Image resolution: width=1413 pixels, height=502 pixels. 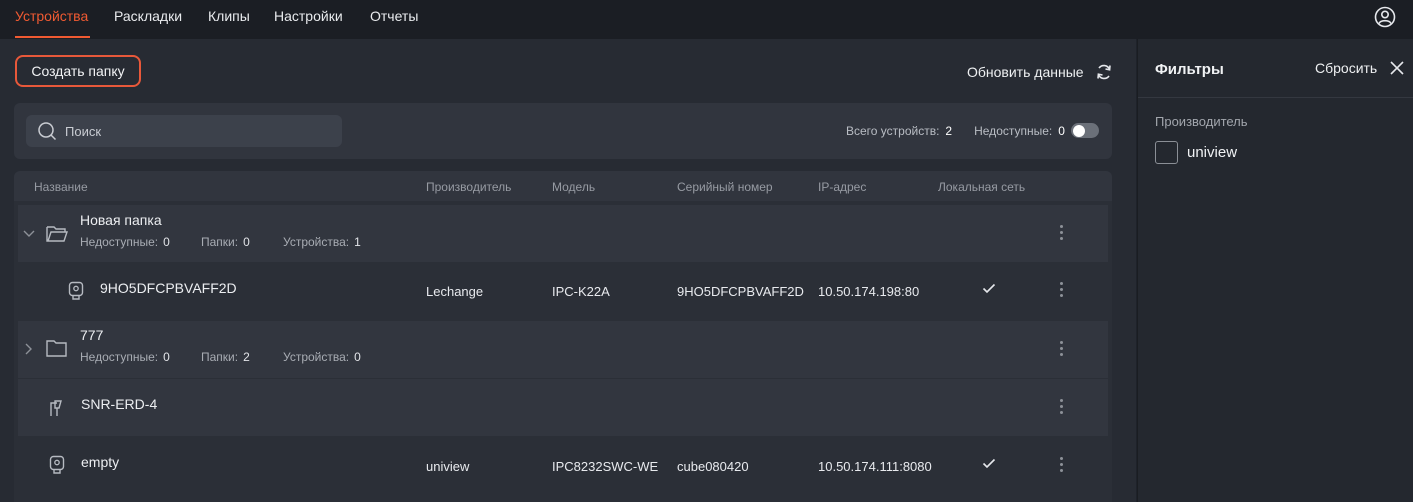 I want to click on device-model: IPC8232SWC-WE, so click(x=605, y=466).